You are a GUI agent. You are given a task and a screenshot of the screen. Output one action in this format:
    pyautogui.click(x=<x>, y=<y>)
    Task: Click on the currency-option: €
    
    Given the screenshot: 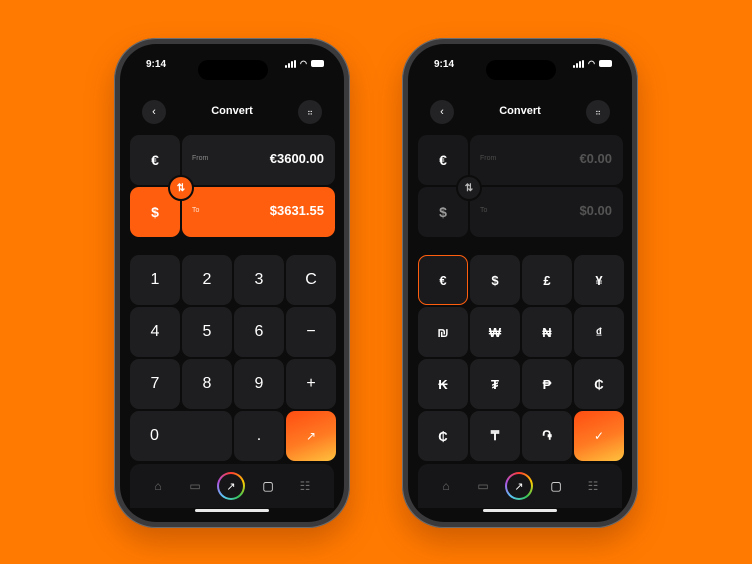 What is the action you would take?
    pyautogui.click(x=443, y=280)
    